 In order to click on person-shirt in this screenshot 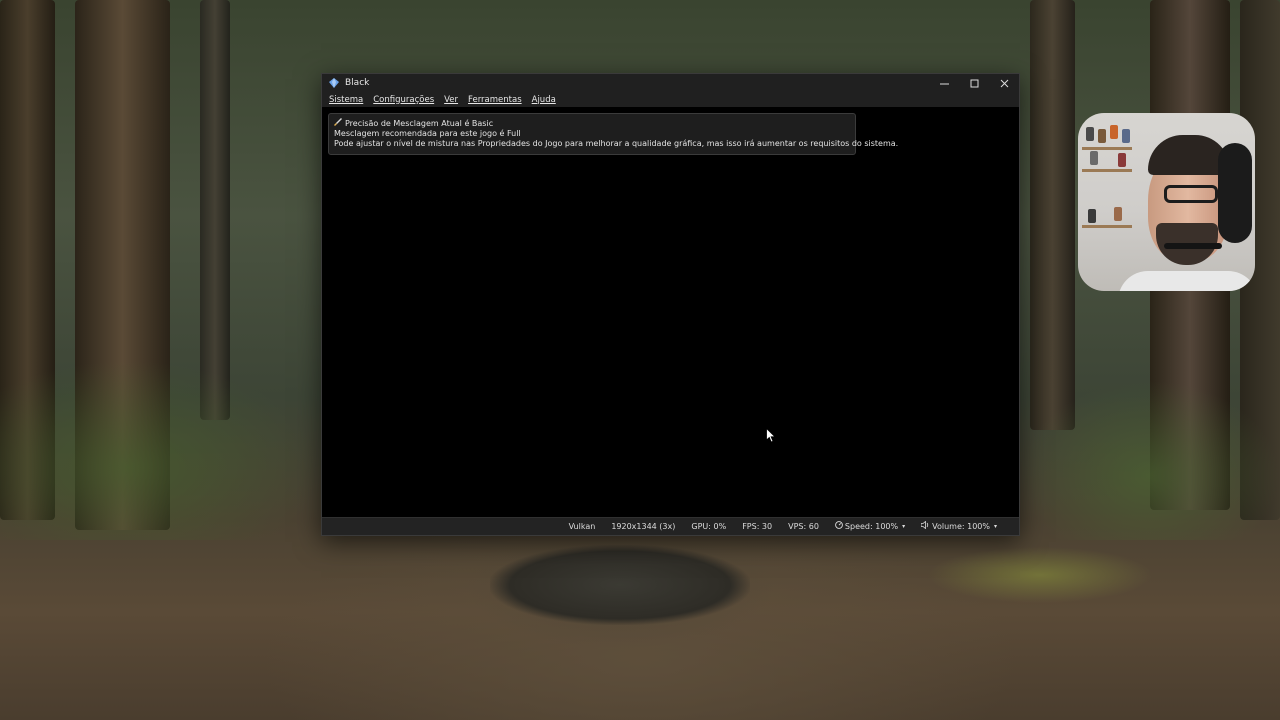, I will do `click(1186, 281)`.